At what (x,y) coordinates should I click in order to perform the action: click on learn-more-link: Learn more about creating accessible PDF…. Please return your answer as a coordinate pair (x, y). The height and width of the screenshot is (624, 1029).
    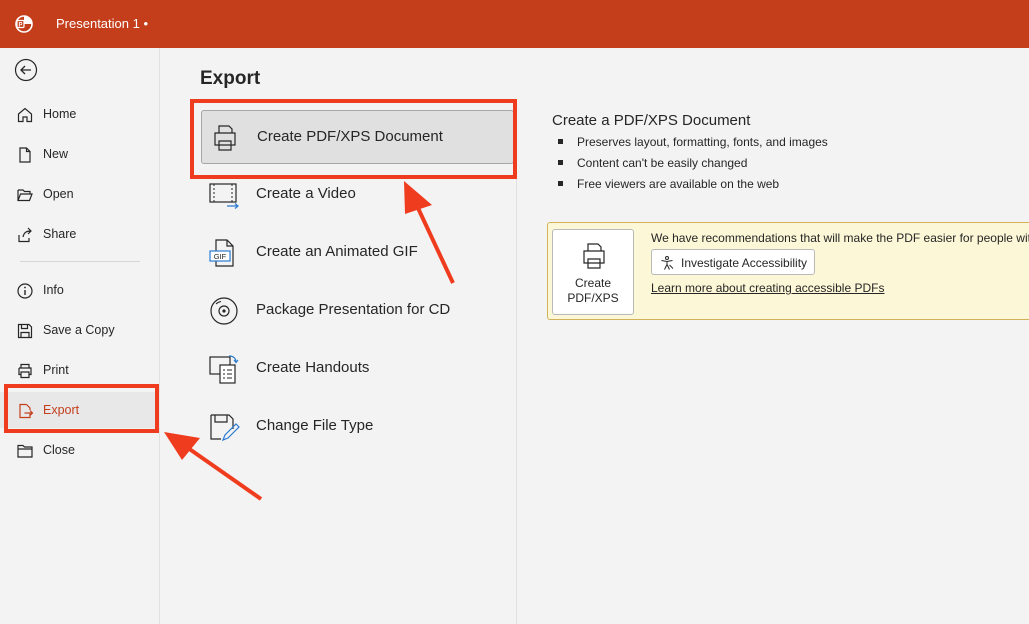
    Looking at the image, I should click on (767, 288).